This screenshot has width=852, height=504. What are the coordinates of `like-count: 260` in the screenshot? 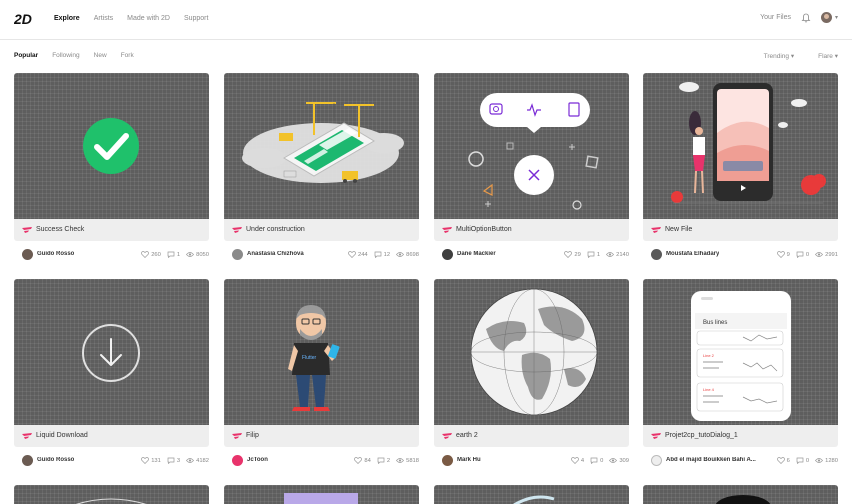 It's located at (151, 254).